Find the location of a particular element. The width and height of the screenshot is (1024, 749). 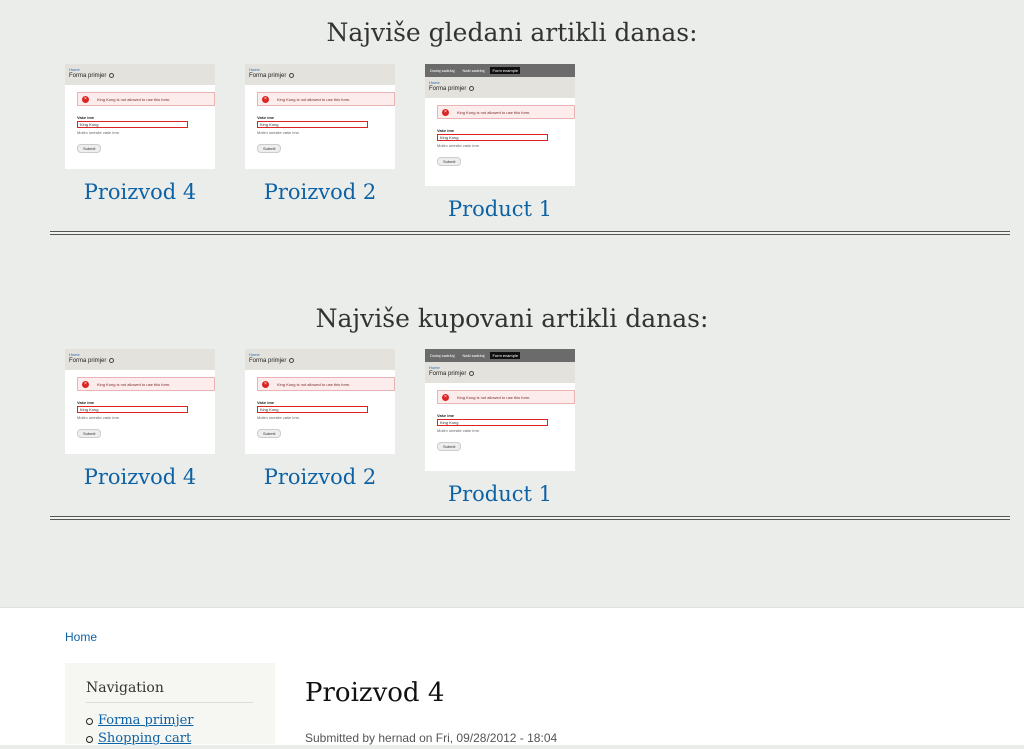

most-bought-heading: Najviše kupovani artikli danas: is located at coordinates (512, 318).